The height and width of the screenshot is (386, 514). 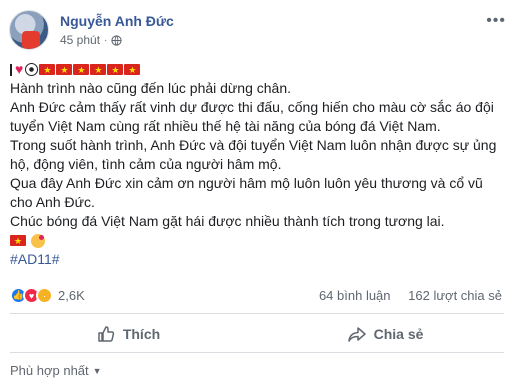 I want to click on reactions-summary: 👍 ♥ · 2,6K, so click(x=47, y=295).